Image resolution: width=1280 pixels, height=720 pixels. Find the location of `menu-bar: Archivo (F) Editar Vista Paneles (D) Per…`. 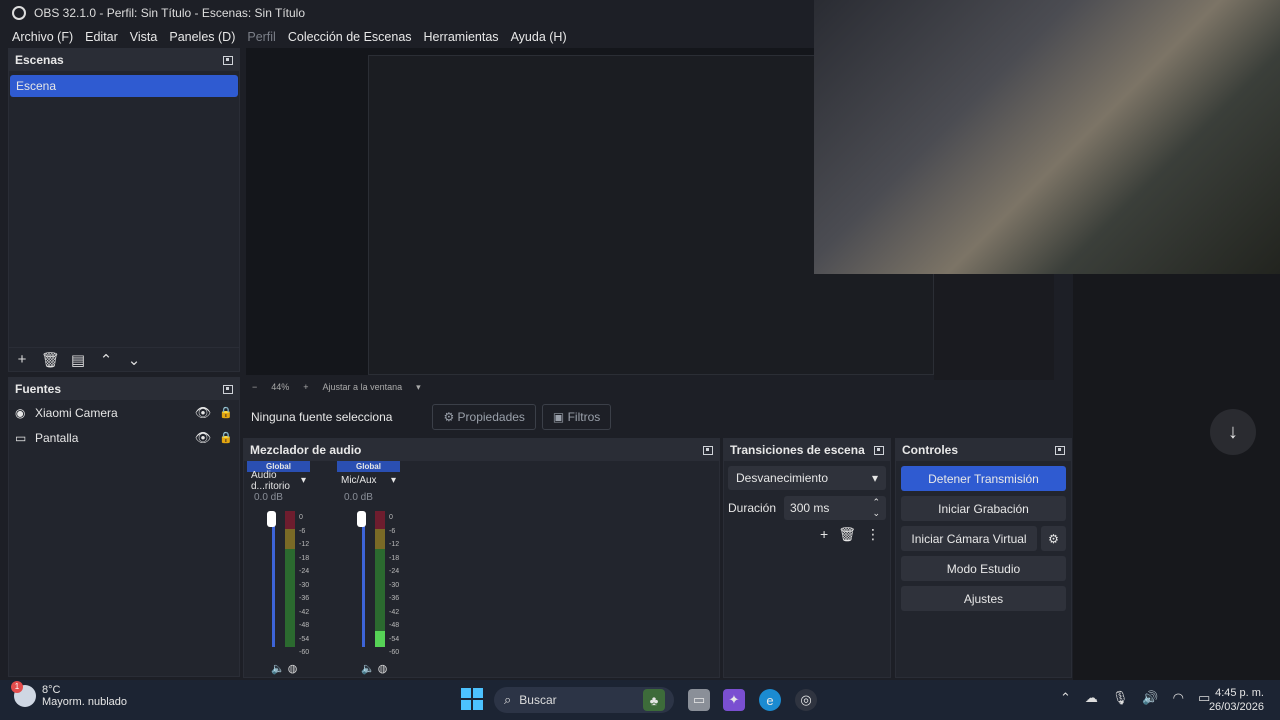

menu-bar: Archivo (F) Editar Vista Paneles (D) Per… is located at coordinates (407, 37).